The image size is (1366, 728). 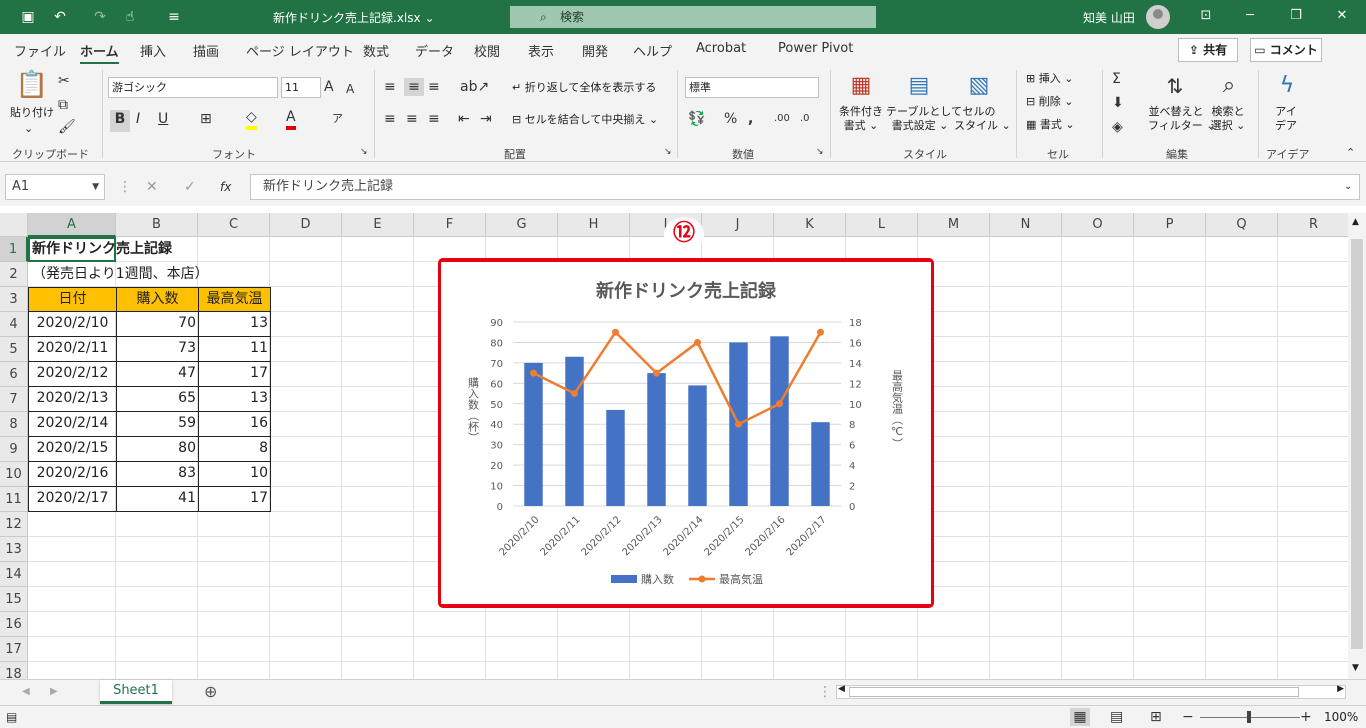 I want to click on font-color-icon: A, so click(x=291, y=119).